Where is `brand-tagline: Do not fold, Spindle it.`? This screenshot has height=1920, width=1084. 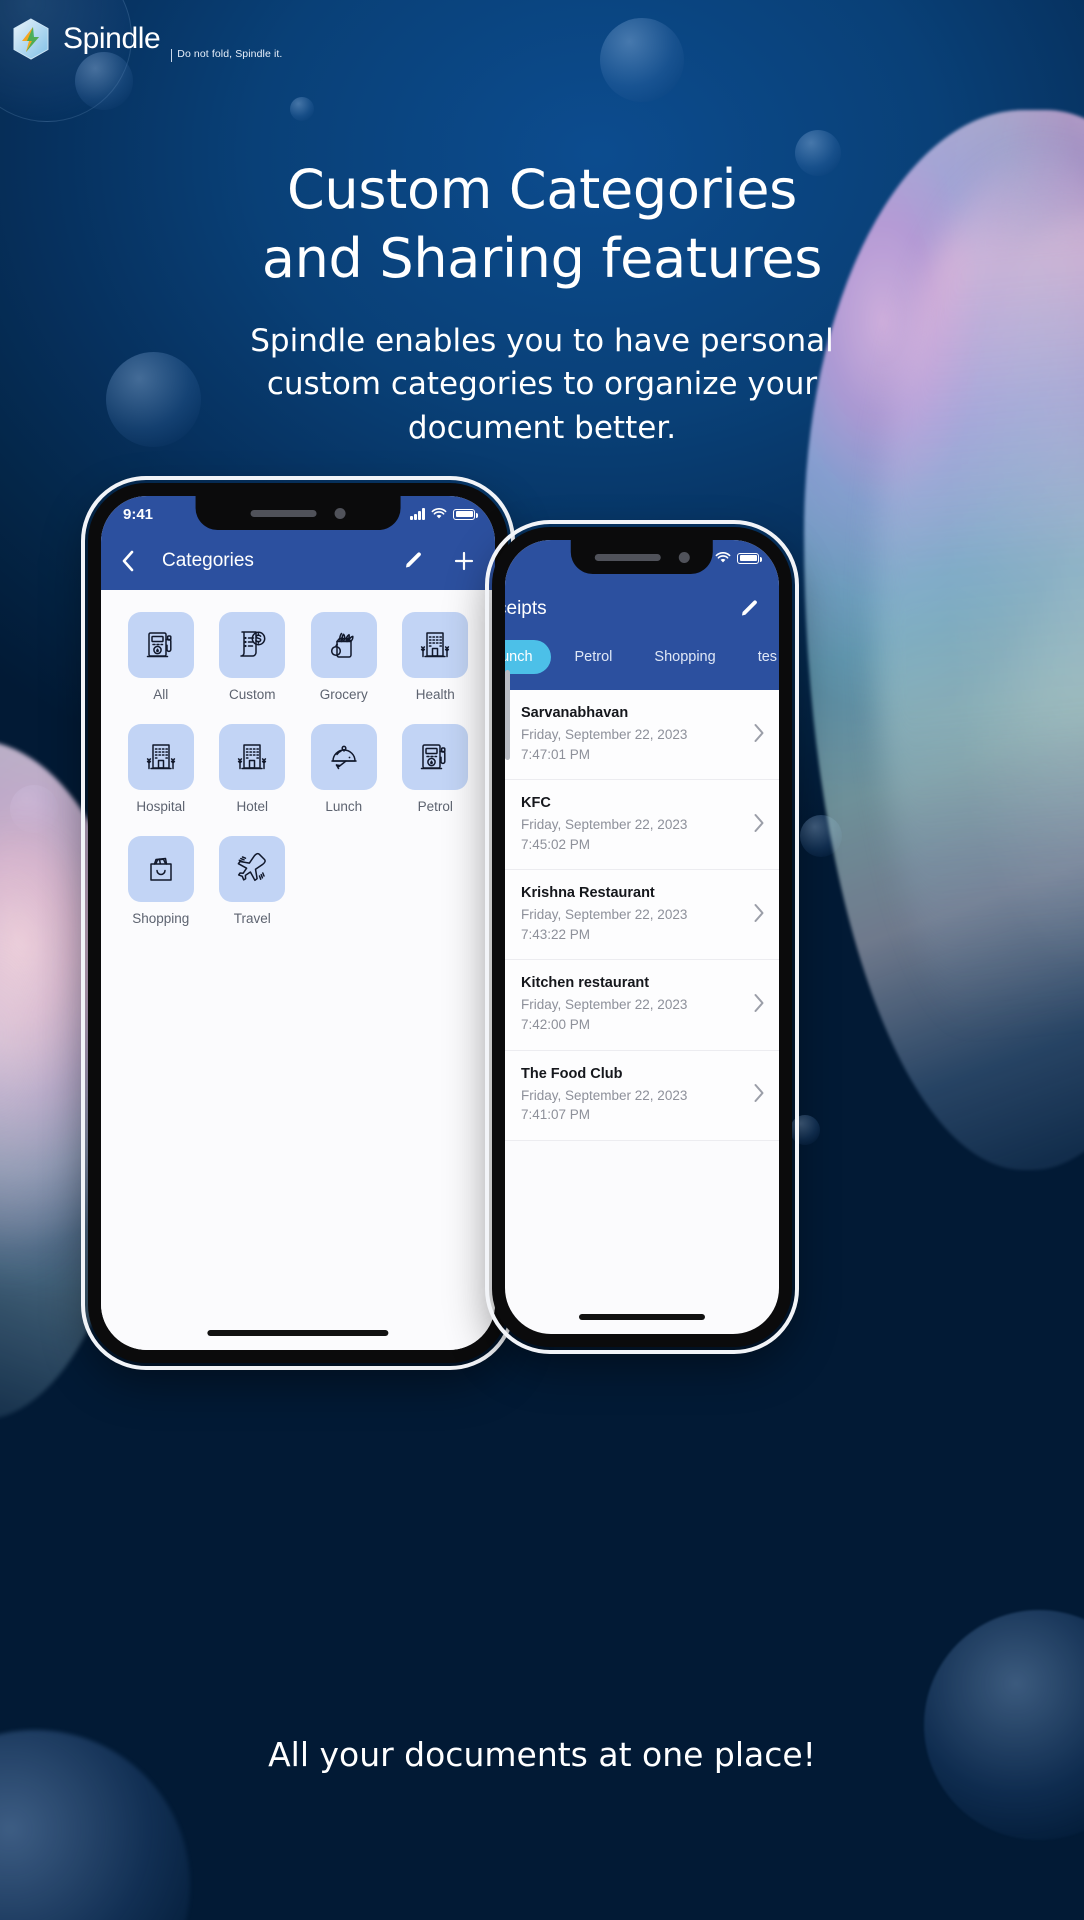 brand-tagline: Do not fold, Spindle it. is located at coordinates (226, 55).